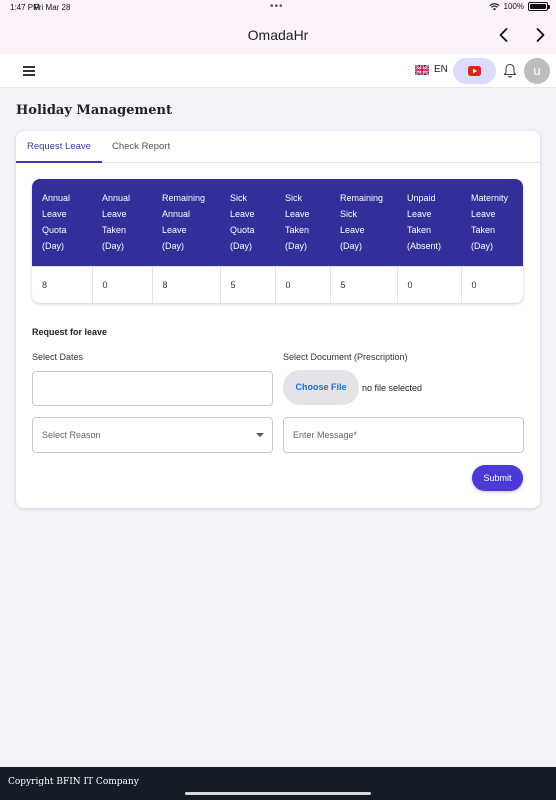 Image resolution: width=556 pixels, height=800 pixels. Describe the element at coordinates (247, 222) in the screenshot. I see `table-header-cell: Sick Leave Quota (Day)` at that location.